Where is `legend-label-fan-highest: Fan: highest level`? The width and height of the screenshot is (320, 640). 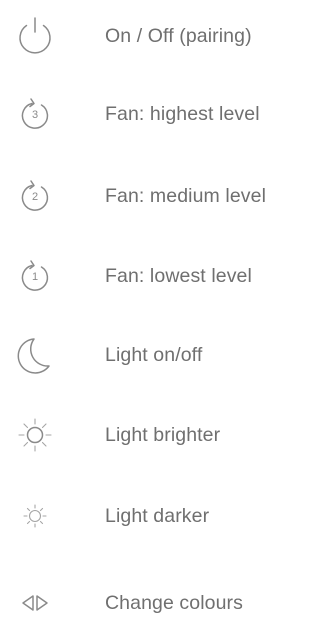
legend-label-fan-highest: Fan: highest level is located at coordinates (182, 114).